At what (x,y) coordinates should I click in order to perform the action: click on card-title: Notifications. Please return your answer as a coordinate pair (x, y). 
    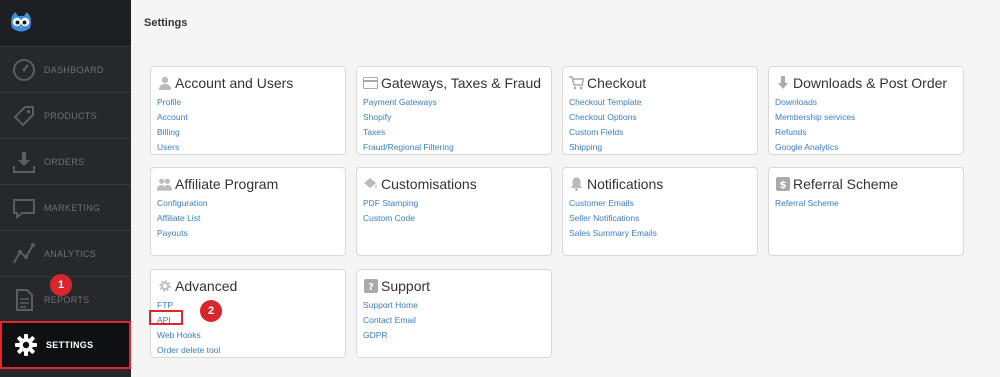
    Looking at the image, I should click on (625, 184).